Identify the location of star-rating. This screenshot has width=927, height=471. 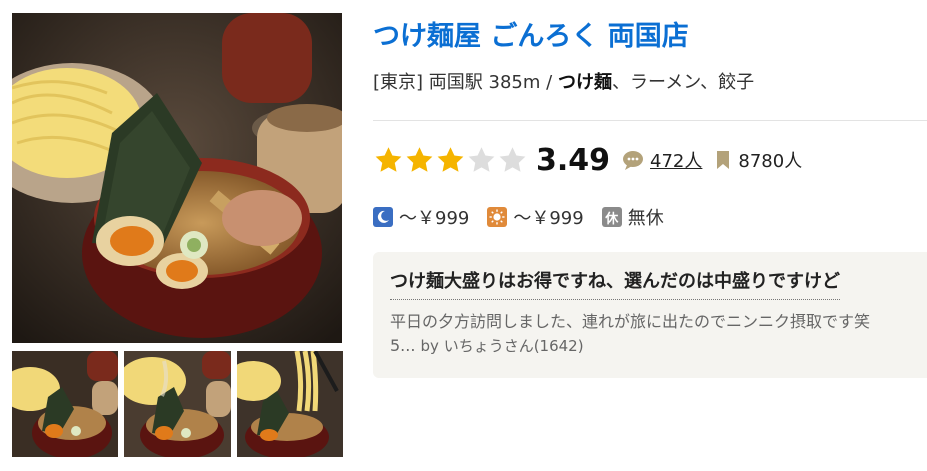
(450, 160).